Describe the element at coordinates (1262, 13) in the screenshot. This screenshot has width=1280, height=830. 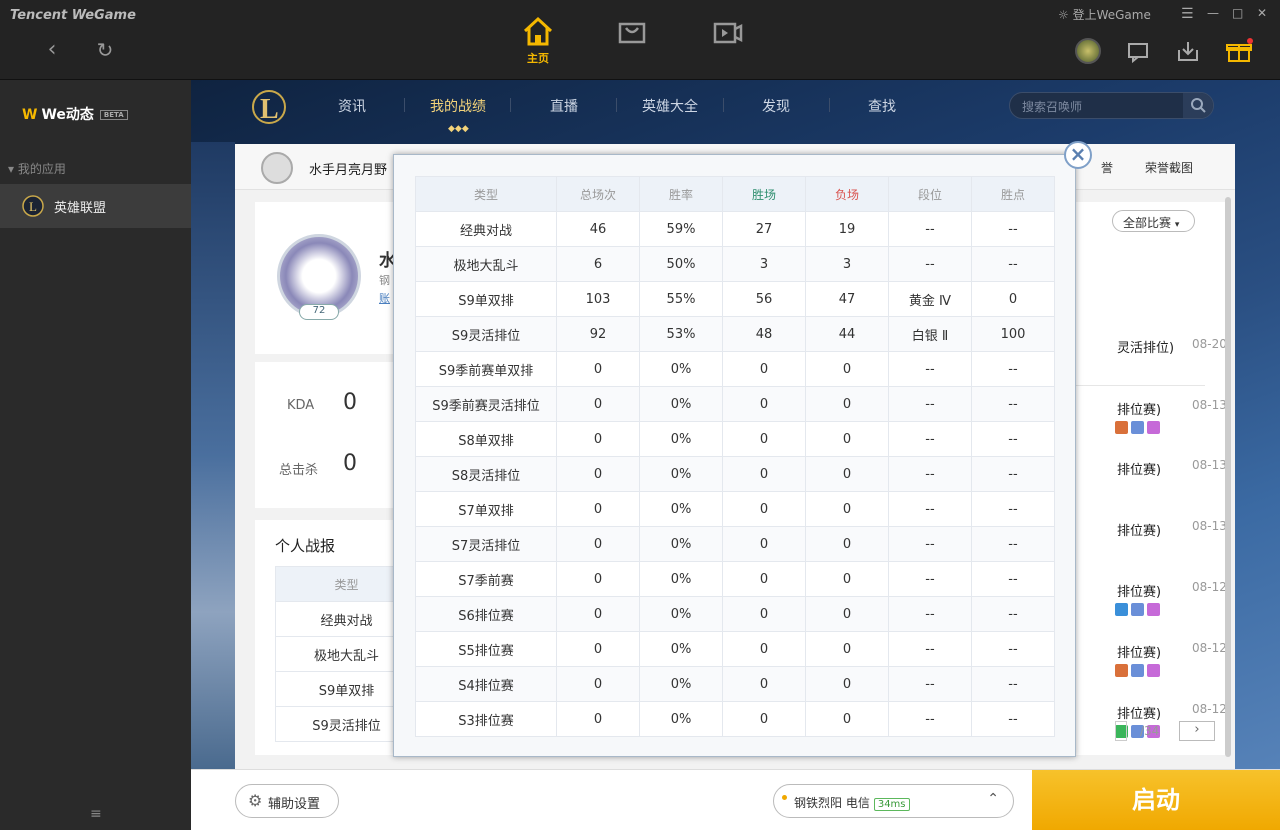
I see `close-button: ✕` at that location.